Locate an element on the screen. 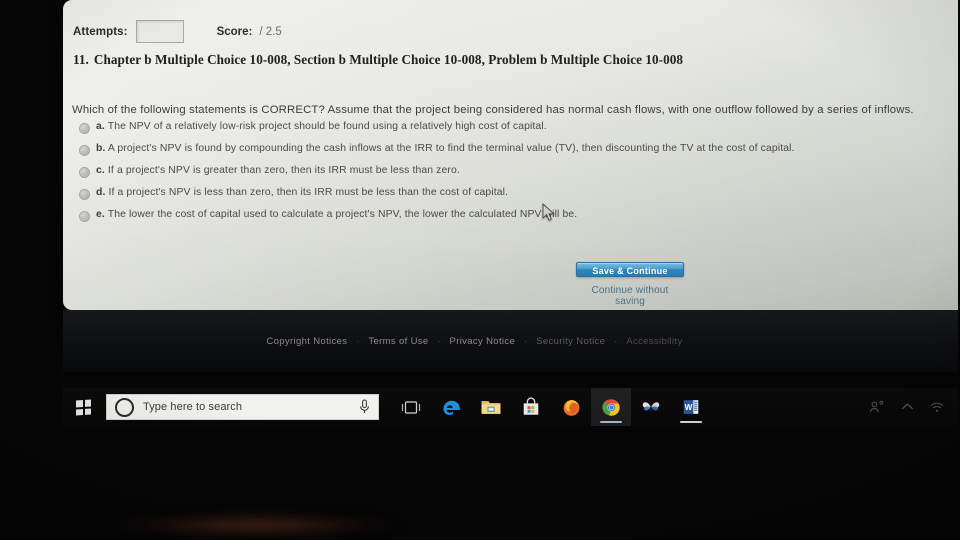 The image size is (960, 540). file-explorer-button is located at coordinates (491, 407).